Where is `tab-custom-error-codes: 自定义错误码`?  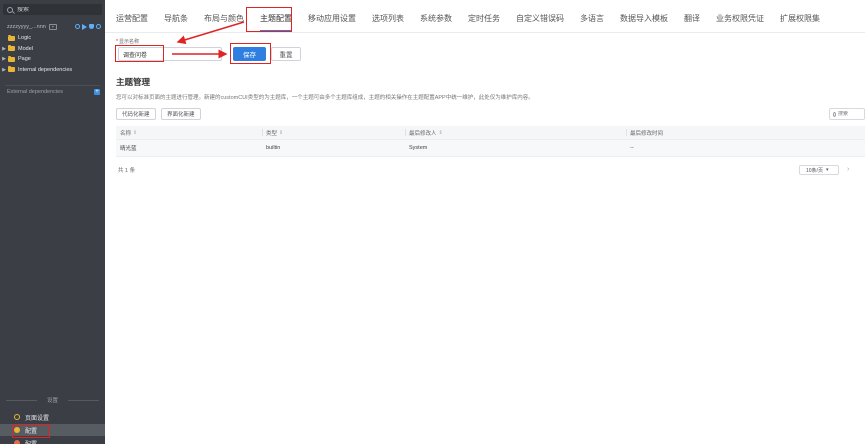 tab-custom-error-codes: 自定义错误码 is located at coordinates (540, 16).